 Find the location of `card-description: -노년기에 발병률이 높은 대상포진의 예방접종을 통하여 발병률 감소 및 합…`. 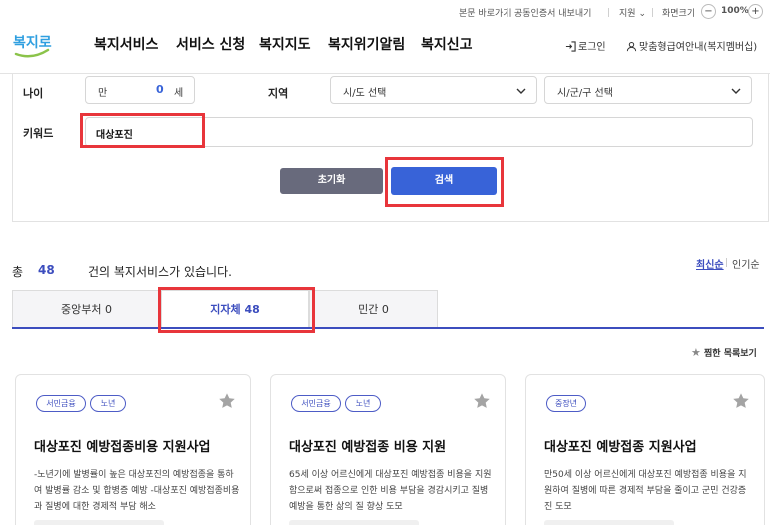

card-description: -노년기에 발병률이 높은 대상포진의 예방접종을 통하여 발병률 감소 및 합… is located at coordinates (137, 491).